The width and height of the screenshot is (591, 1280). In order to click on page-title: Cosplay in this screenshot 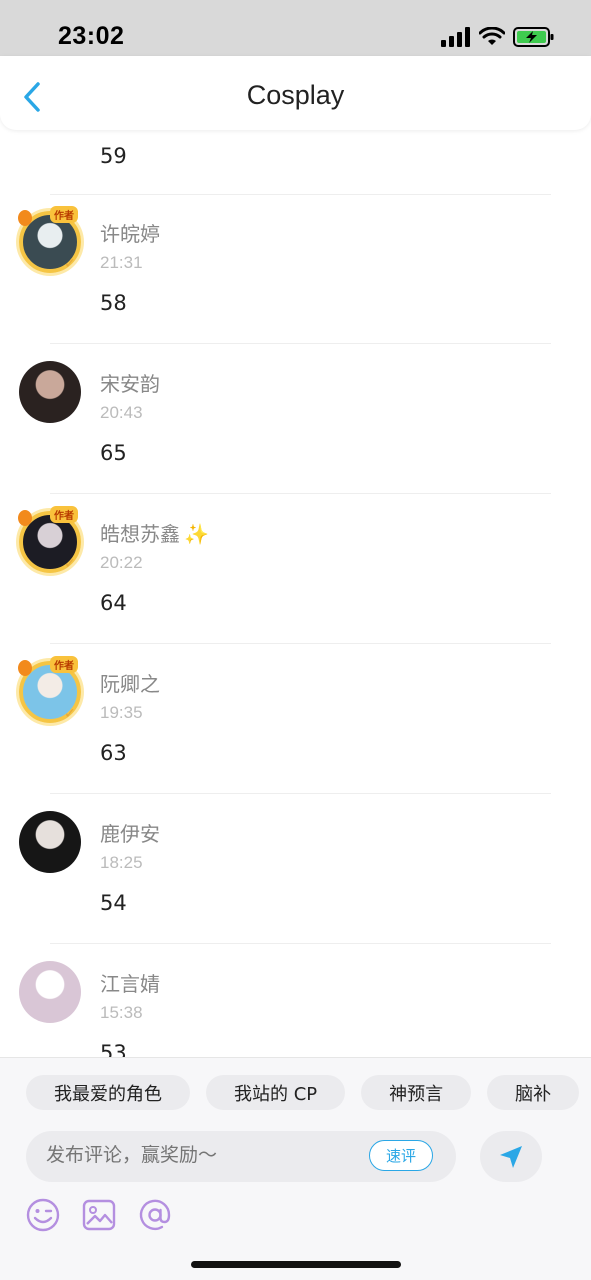, I will do `click(295, 95)`.